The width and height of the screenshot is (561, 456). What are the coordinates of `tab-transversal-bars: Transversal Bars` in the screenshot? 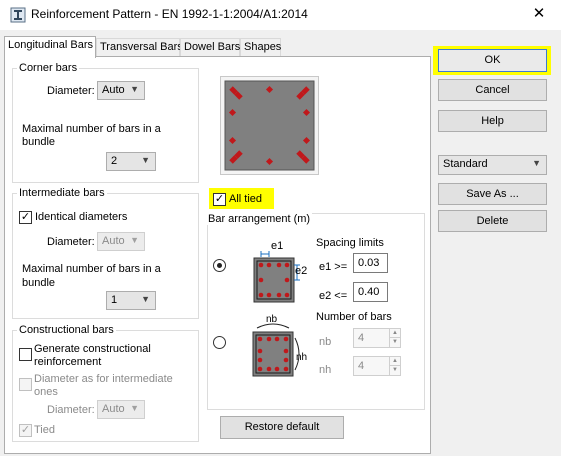 It's located at (139, 47).